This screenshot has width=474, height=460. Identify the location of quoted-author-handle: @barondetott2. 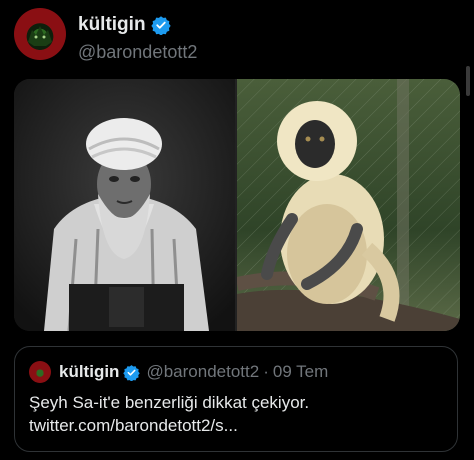
(202, 372).